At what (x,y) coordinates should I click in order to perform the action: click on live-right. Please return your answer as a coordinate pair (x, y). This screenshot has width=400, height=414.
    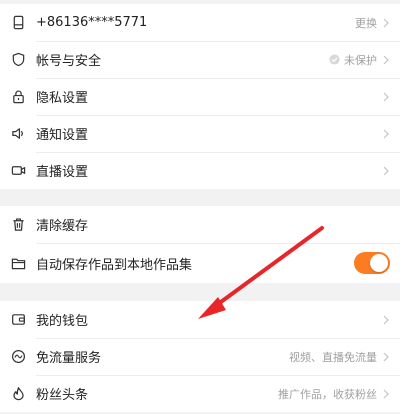
    Looking at the image, I should click on (383, 171).